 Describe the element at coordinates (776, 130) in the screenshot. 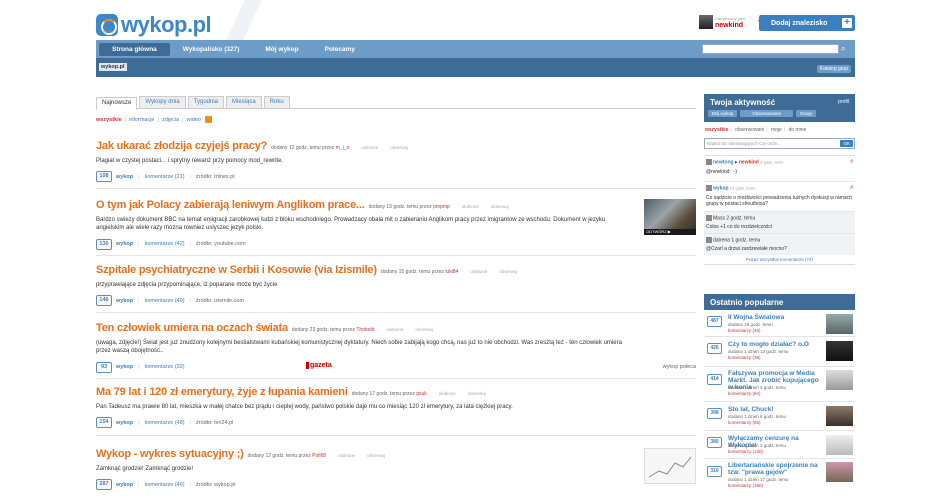

I see `activity-filter-mine: moje` at that location.